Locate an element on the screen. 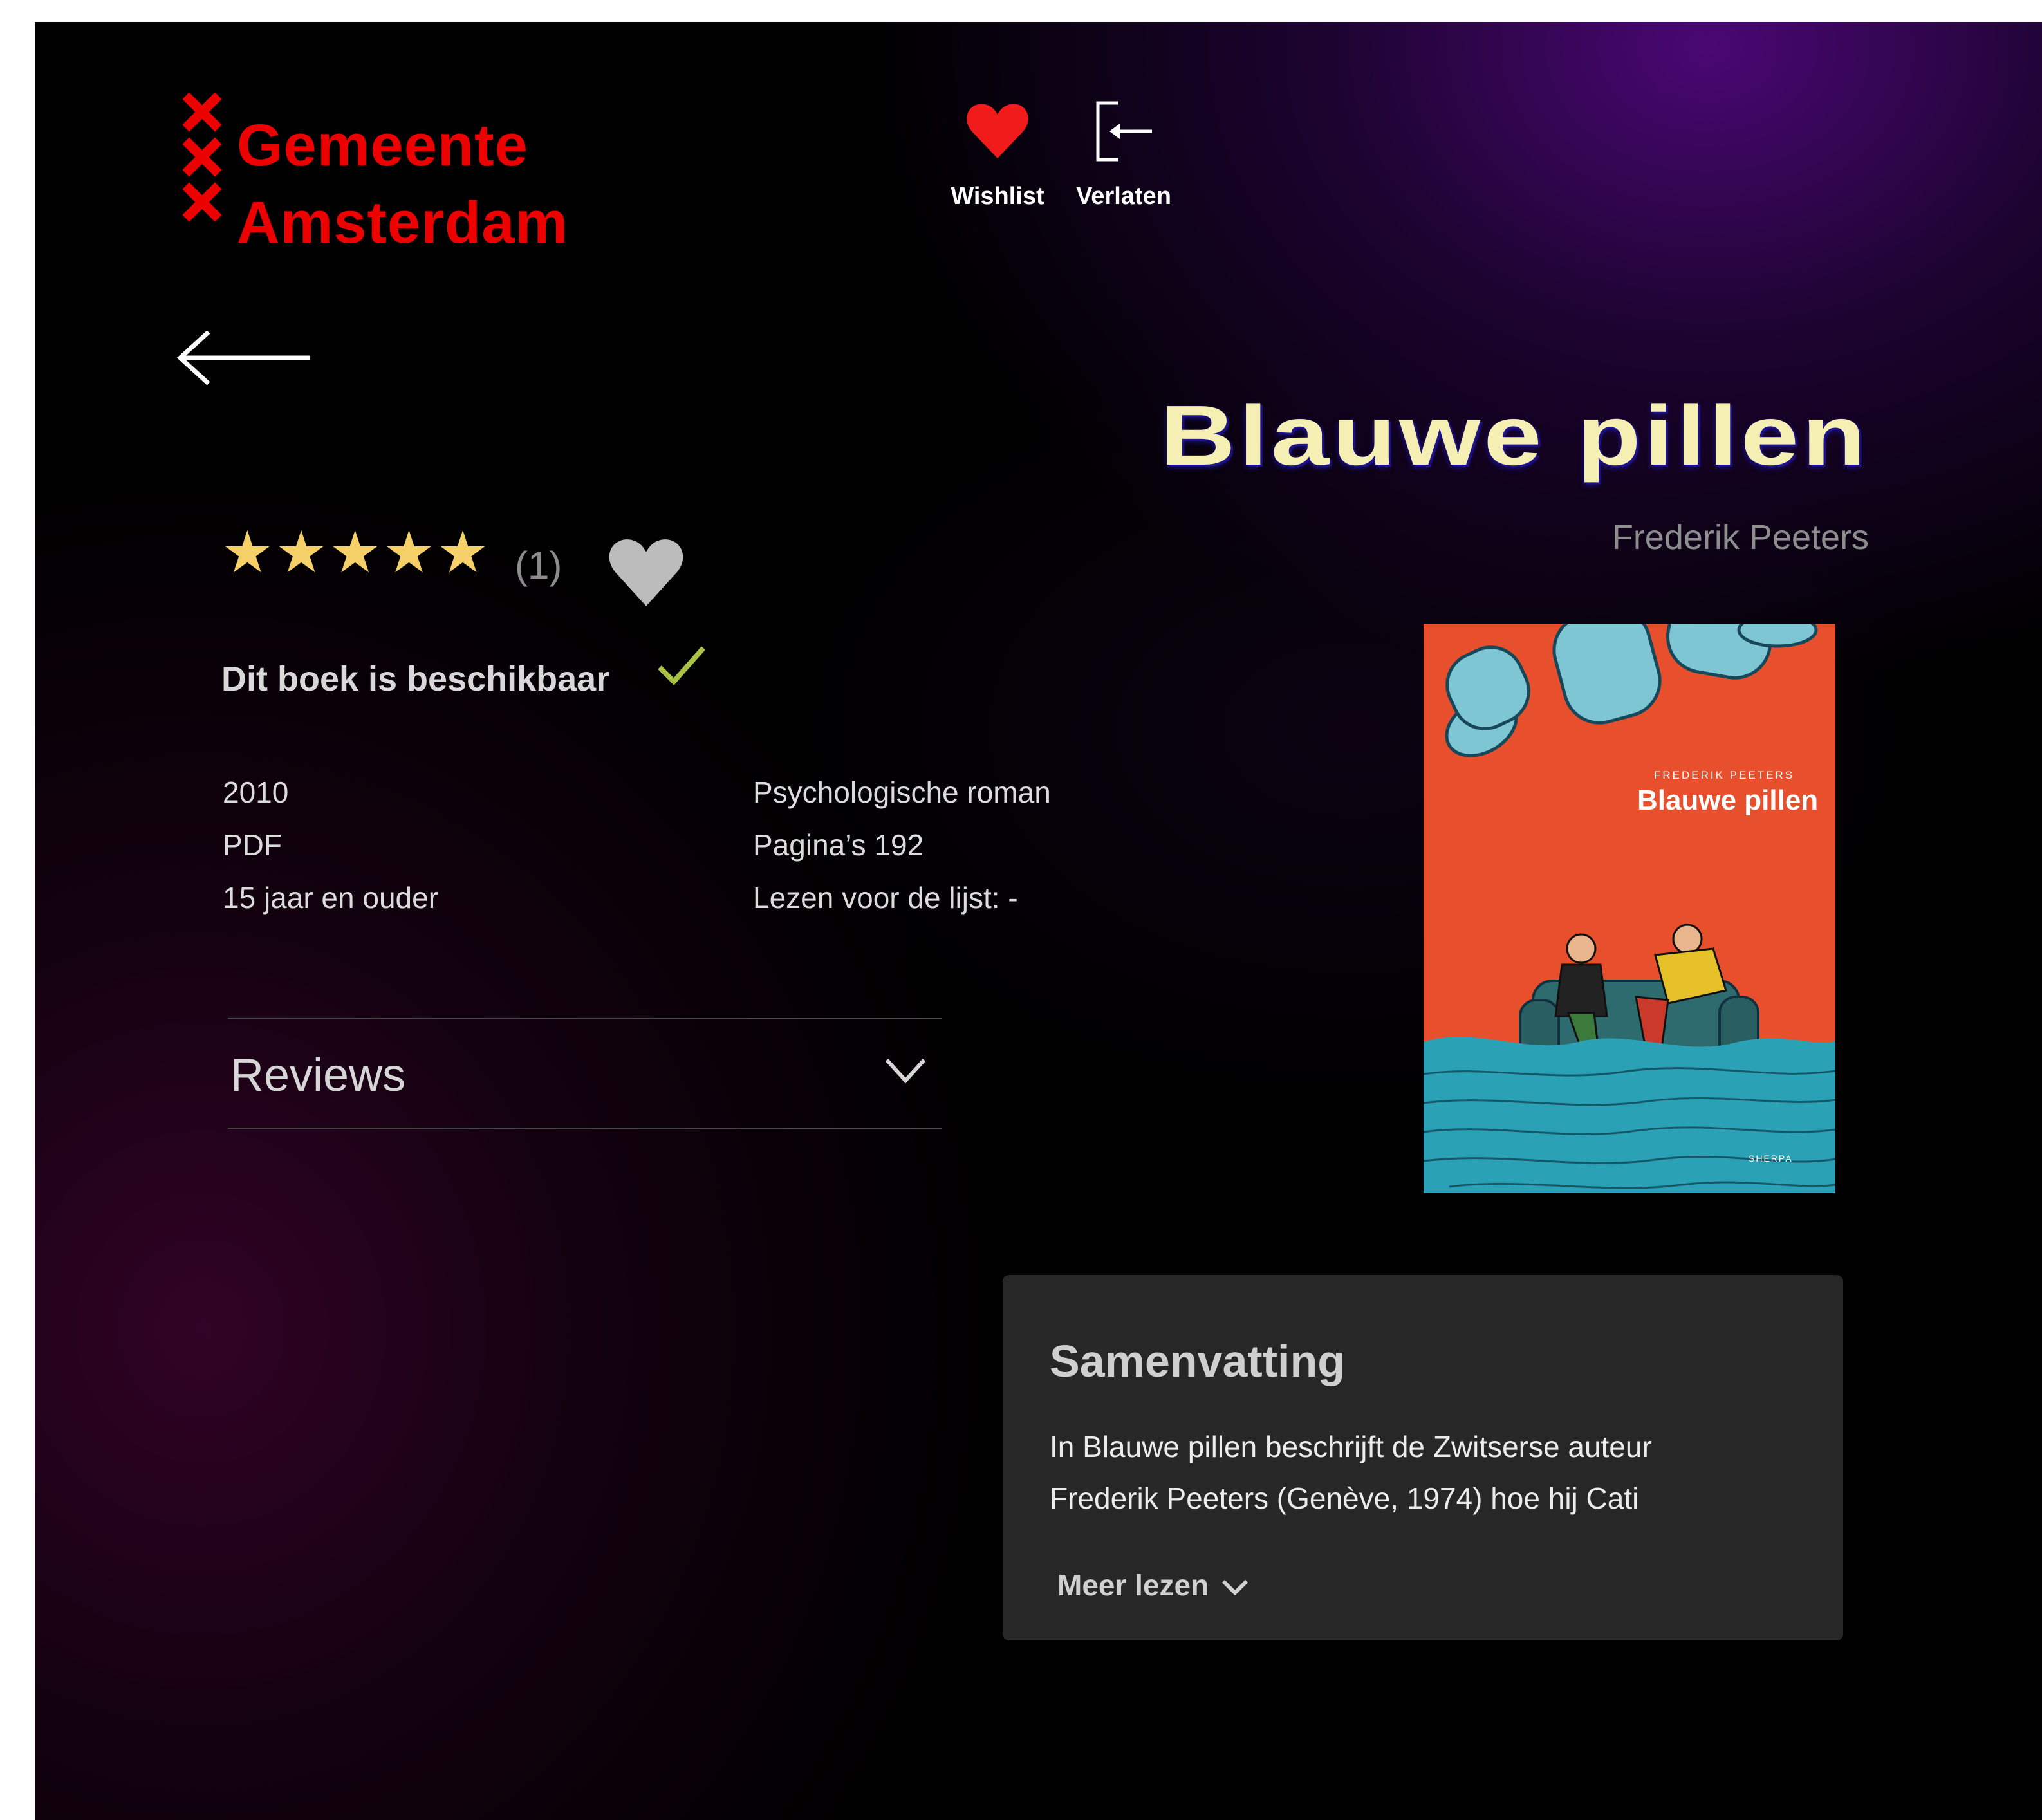 The image size is (2042, 1820). back-button is located at coordinates (244, 363).